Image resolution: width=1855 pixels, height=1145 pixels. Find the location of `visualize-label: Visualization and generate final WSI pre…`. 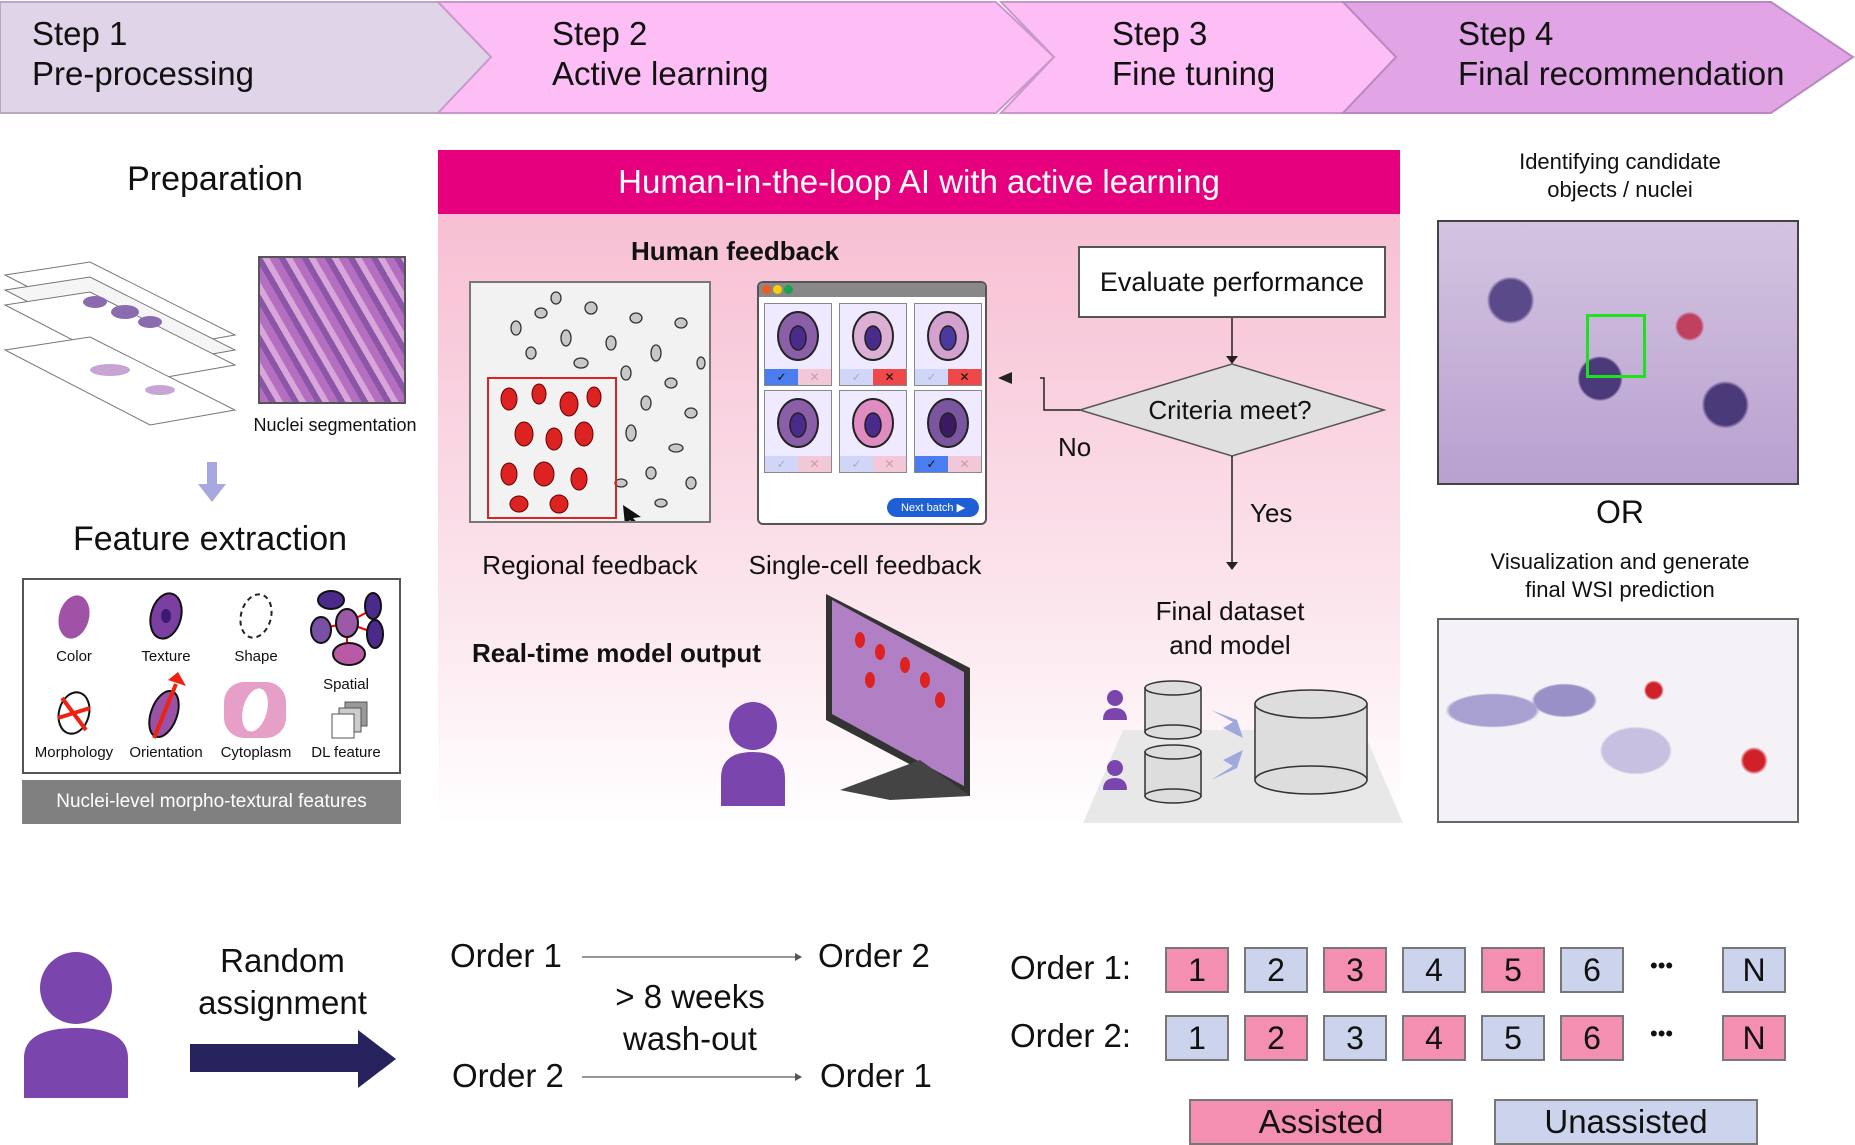

visualize-label: Visualization and generate final WSI pre… is located at coordinates (1620, 575).